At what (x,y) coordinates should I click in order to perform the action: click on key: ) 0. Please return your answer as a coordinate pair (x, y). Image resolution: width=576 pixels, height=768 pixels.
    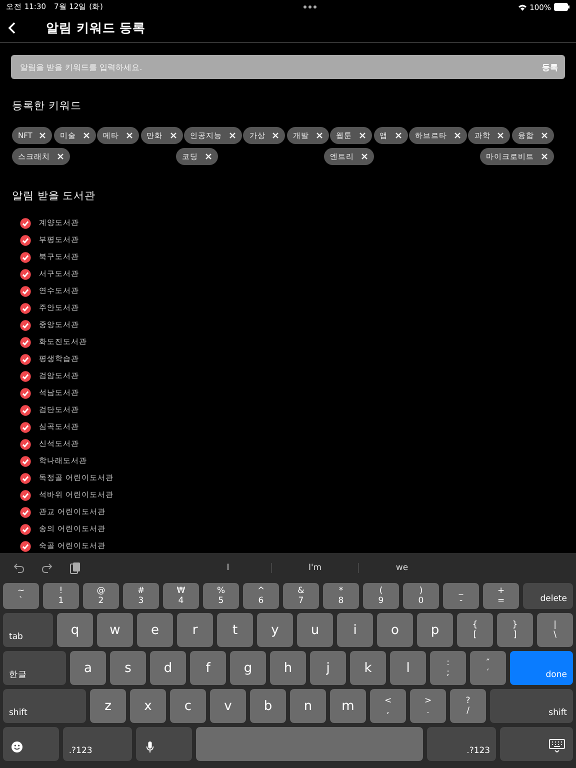
    Looking at the image, I should click on (421, 596).